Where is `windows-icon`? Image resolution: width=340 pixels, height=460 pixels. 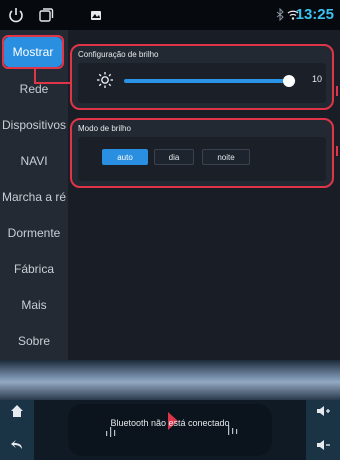
windows-icon is located at coordinates (46, 15).